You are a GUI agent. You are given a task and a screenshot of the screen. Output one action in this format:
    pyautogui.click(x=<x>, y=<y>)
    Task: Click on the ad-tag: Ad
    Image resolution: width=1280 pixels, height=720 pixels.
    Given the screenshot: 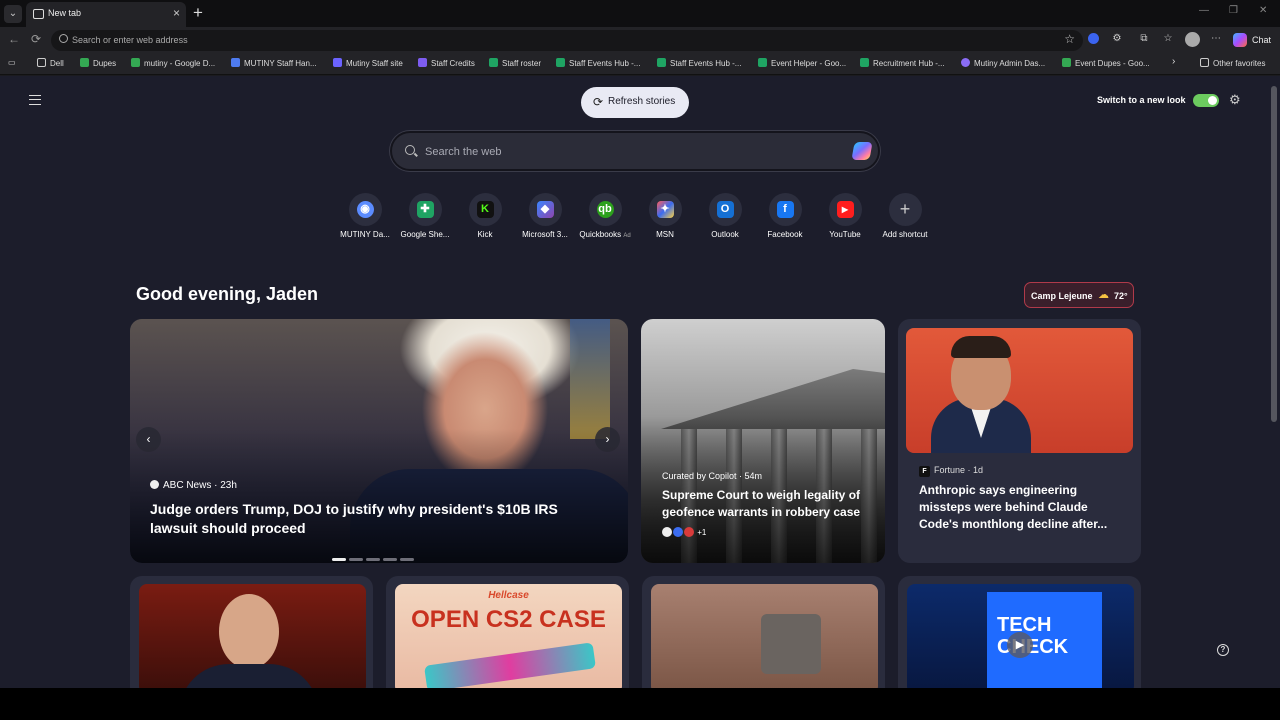 What is the action you would take?
    pyautogui.click(x=627, y=236)
    